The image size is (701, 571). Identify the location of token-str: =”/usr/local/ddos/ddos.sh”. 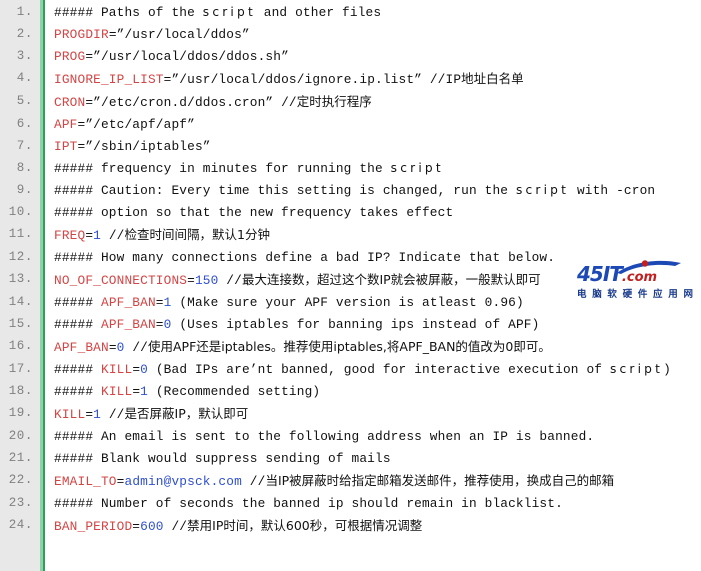
(187, 56).